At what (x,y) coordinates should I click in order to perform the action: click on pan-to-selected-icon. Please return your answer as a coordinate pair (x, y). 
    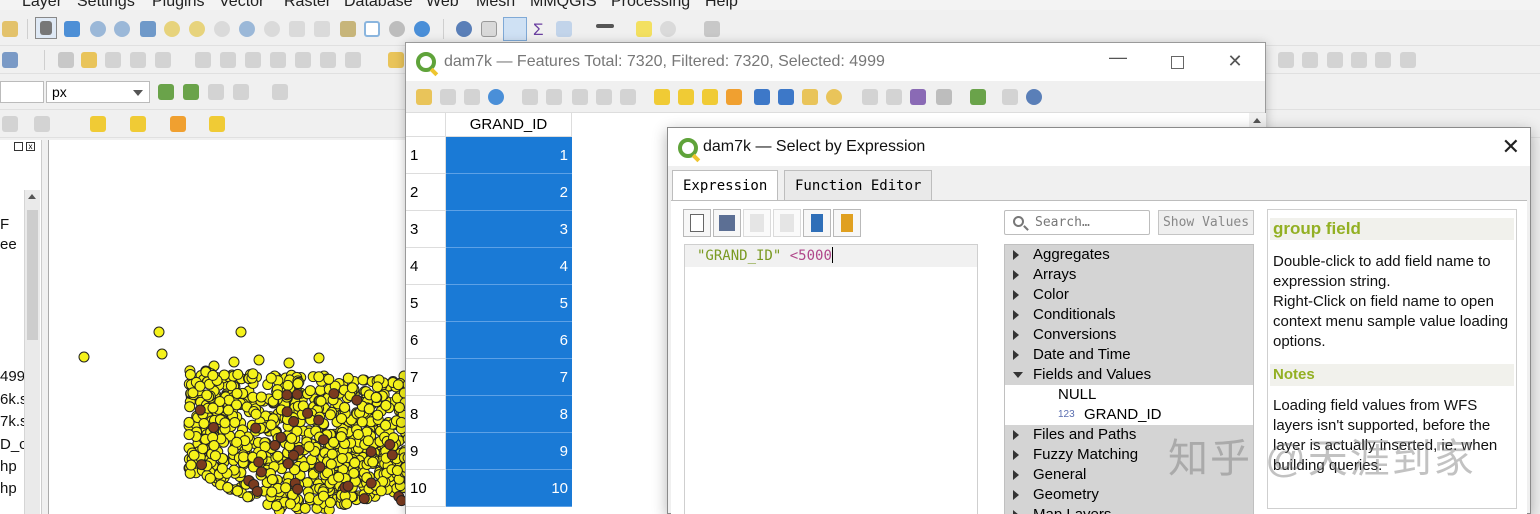
    Looking at the image, I should click on (810, 97).